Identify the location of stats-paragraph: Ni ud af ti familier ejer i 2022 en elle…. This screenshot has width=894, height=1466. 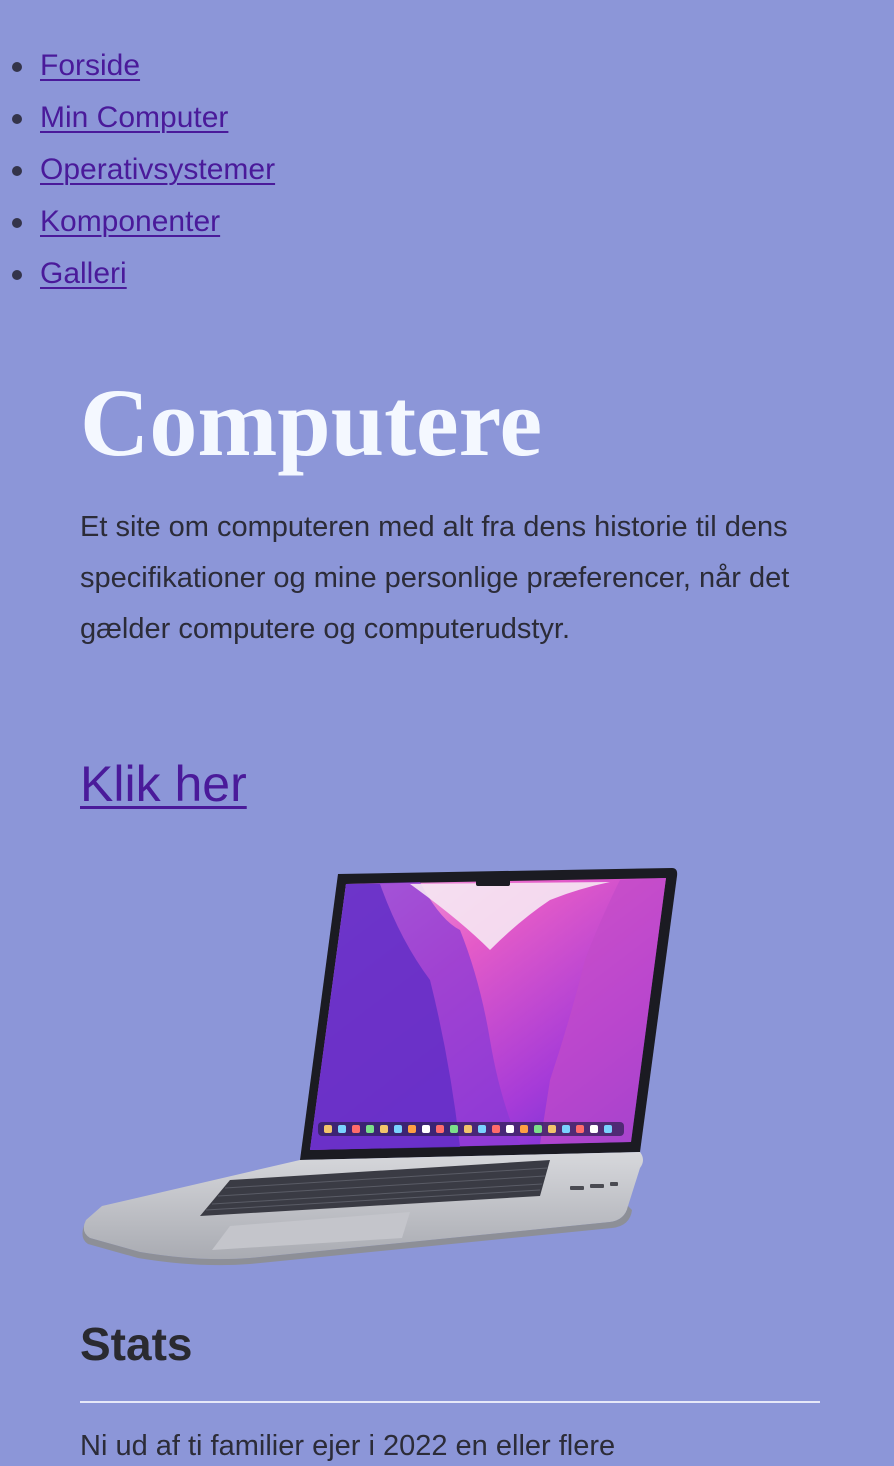
(348, 1446).